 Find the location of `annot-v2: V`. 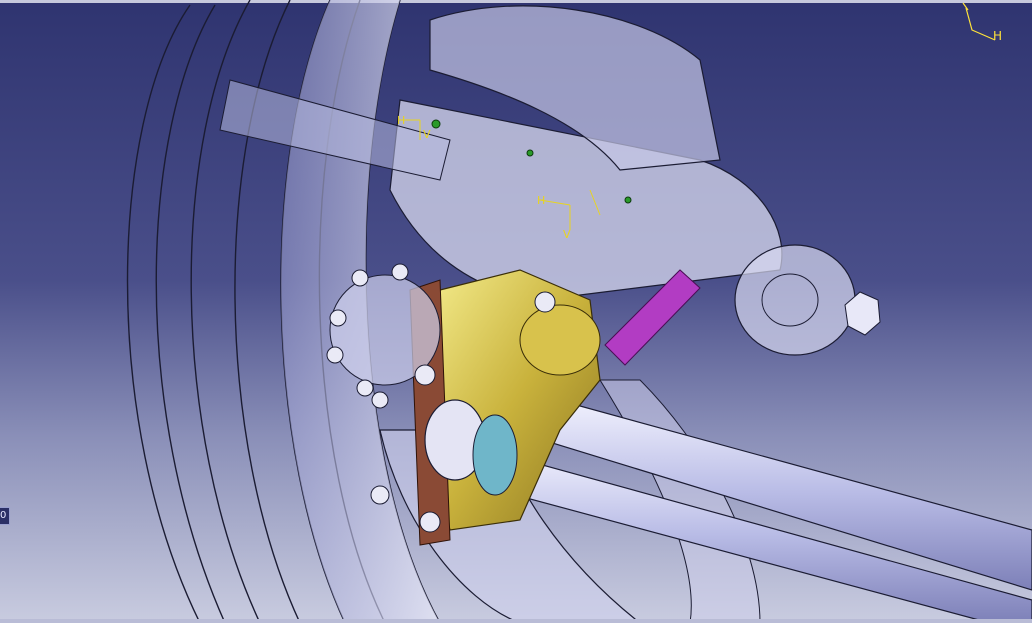

annot-v2: V is located at coordinates (567, 234).